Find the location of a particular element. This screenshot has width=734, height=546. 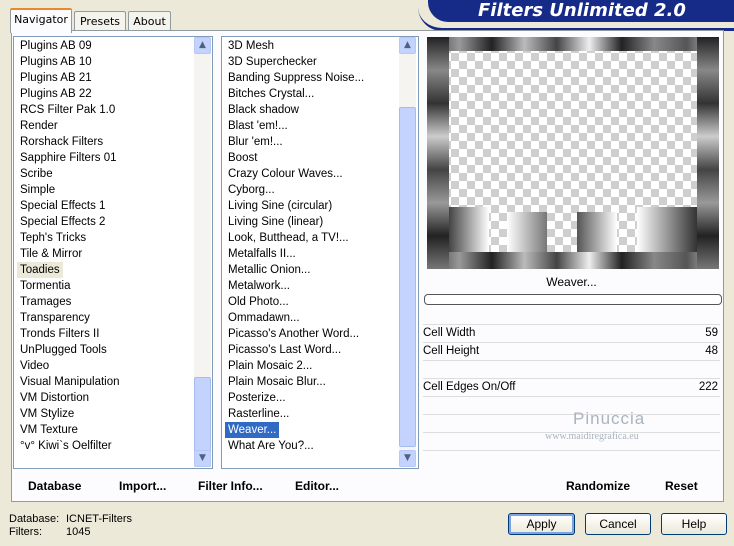

reset-button: Reset is located at coordinates (681, 486).